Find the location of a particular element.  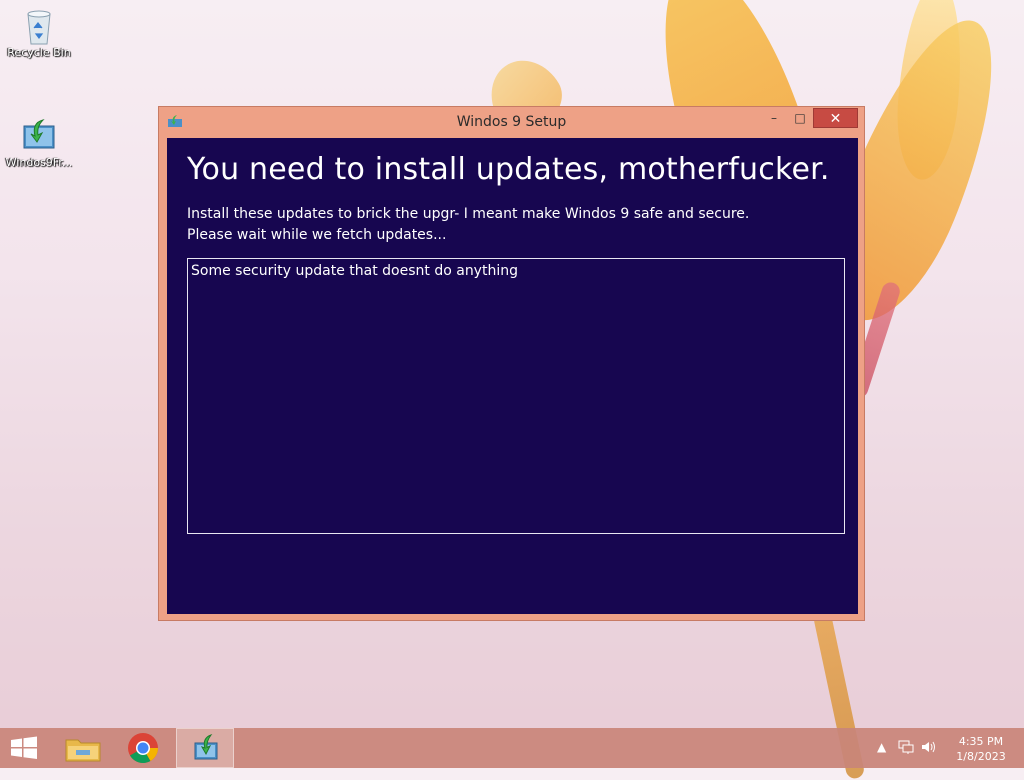

network-icon is located at coordinates (906, 748).